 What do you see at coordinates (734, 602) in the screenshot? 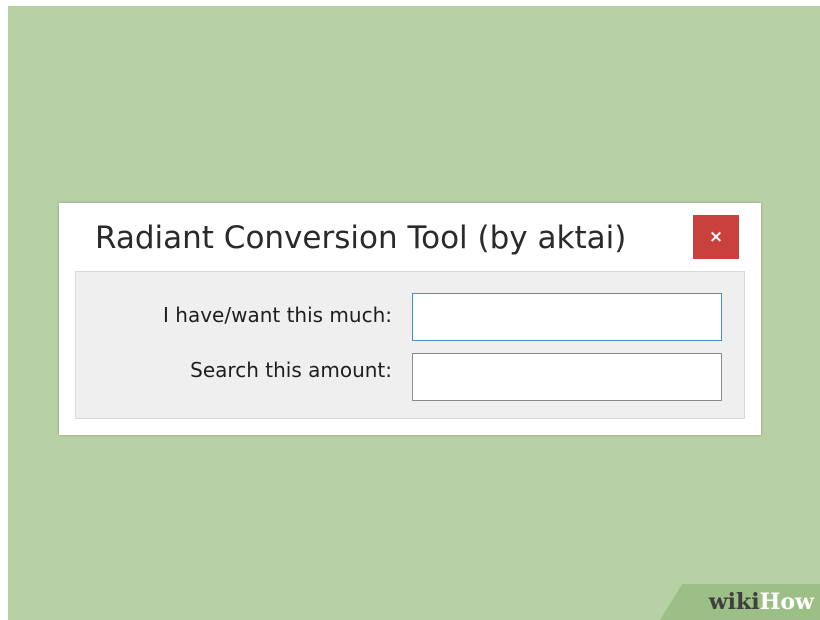
I see `watermark-wiki: wiki` at bounding box center [734, 602].